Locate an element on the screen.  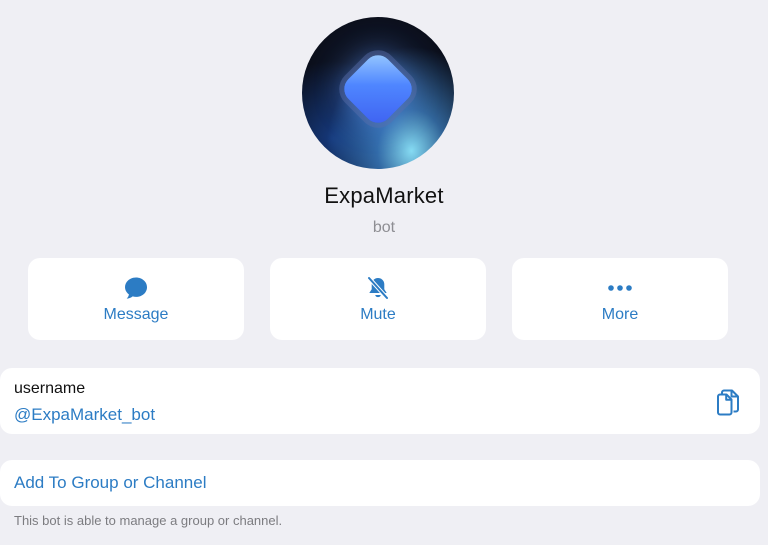
profile-name: ExpaMarket is located at coordinates (384, 195).